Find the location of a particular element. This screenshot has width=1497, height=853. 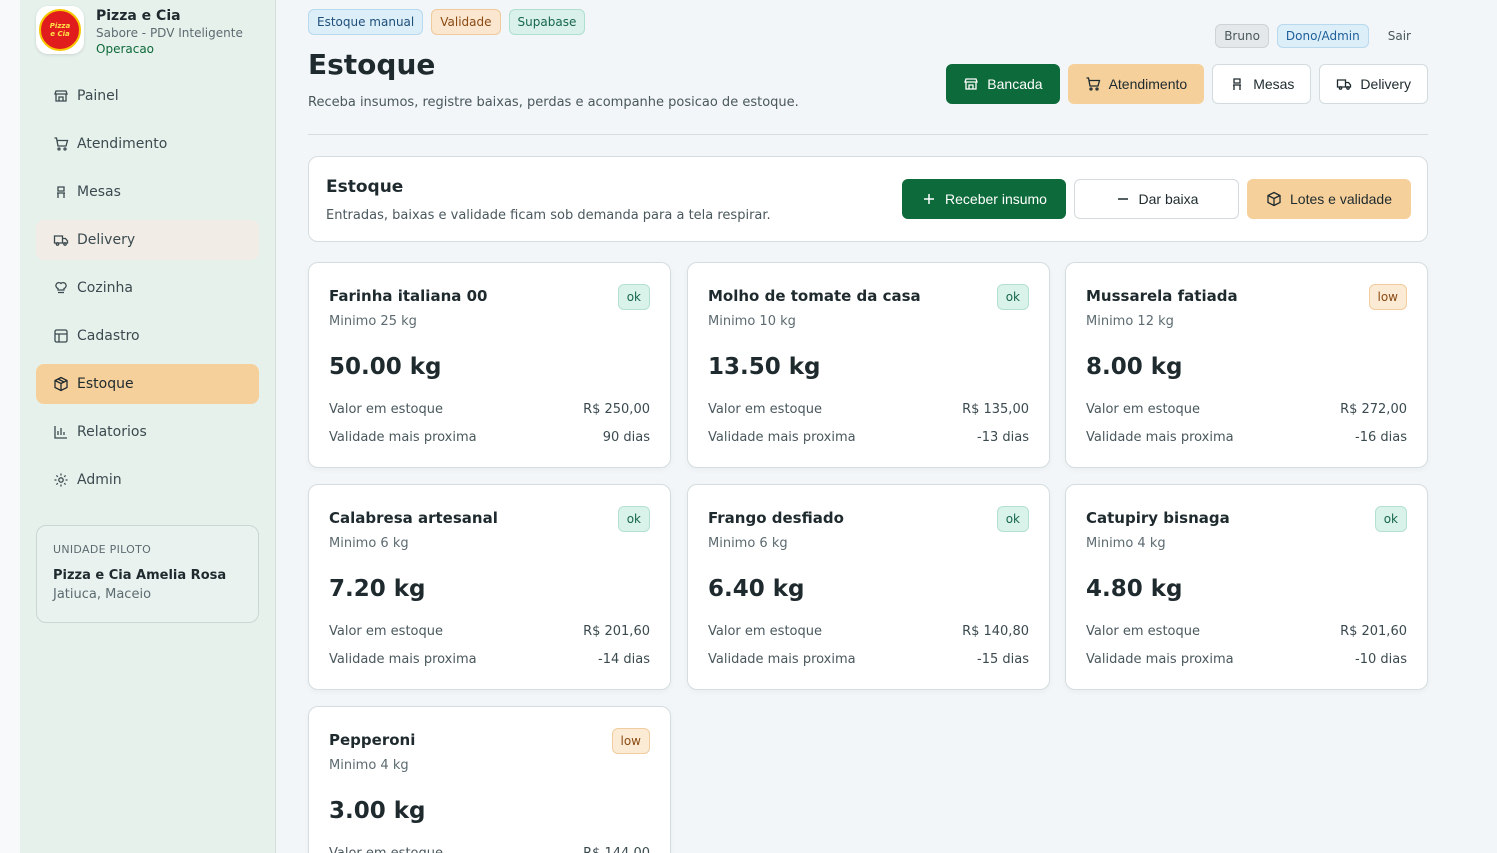

sidebar-item-atendimento: Atendimento is located at coordinates (147, 144).